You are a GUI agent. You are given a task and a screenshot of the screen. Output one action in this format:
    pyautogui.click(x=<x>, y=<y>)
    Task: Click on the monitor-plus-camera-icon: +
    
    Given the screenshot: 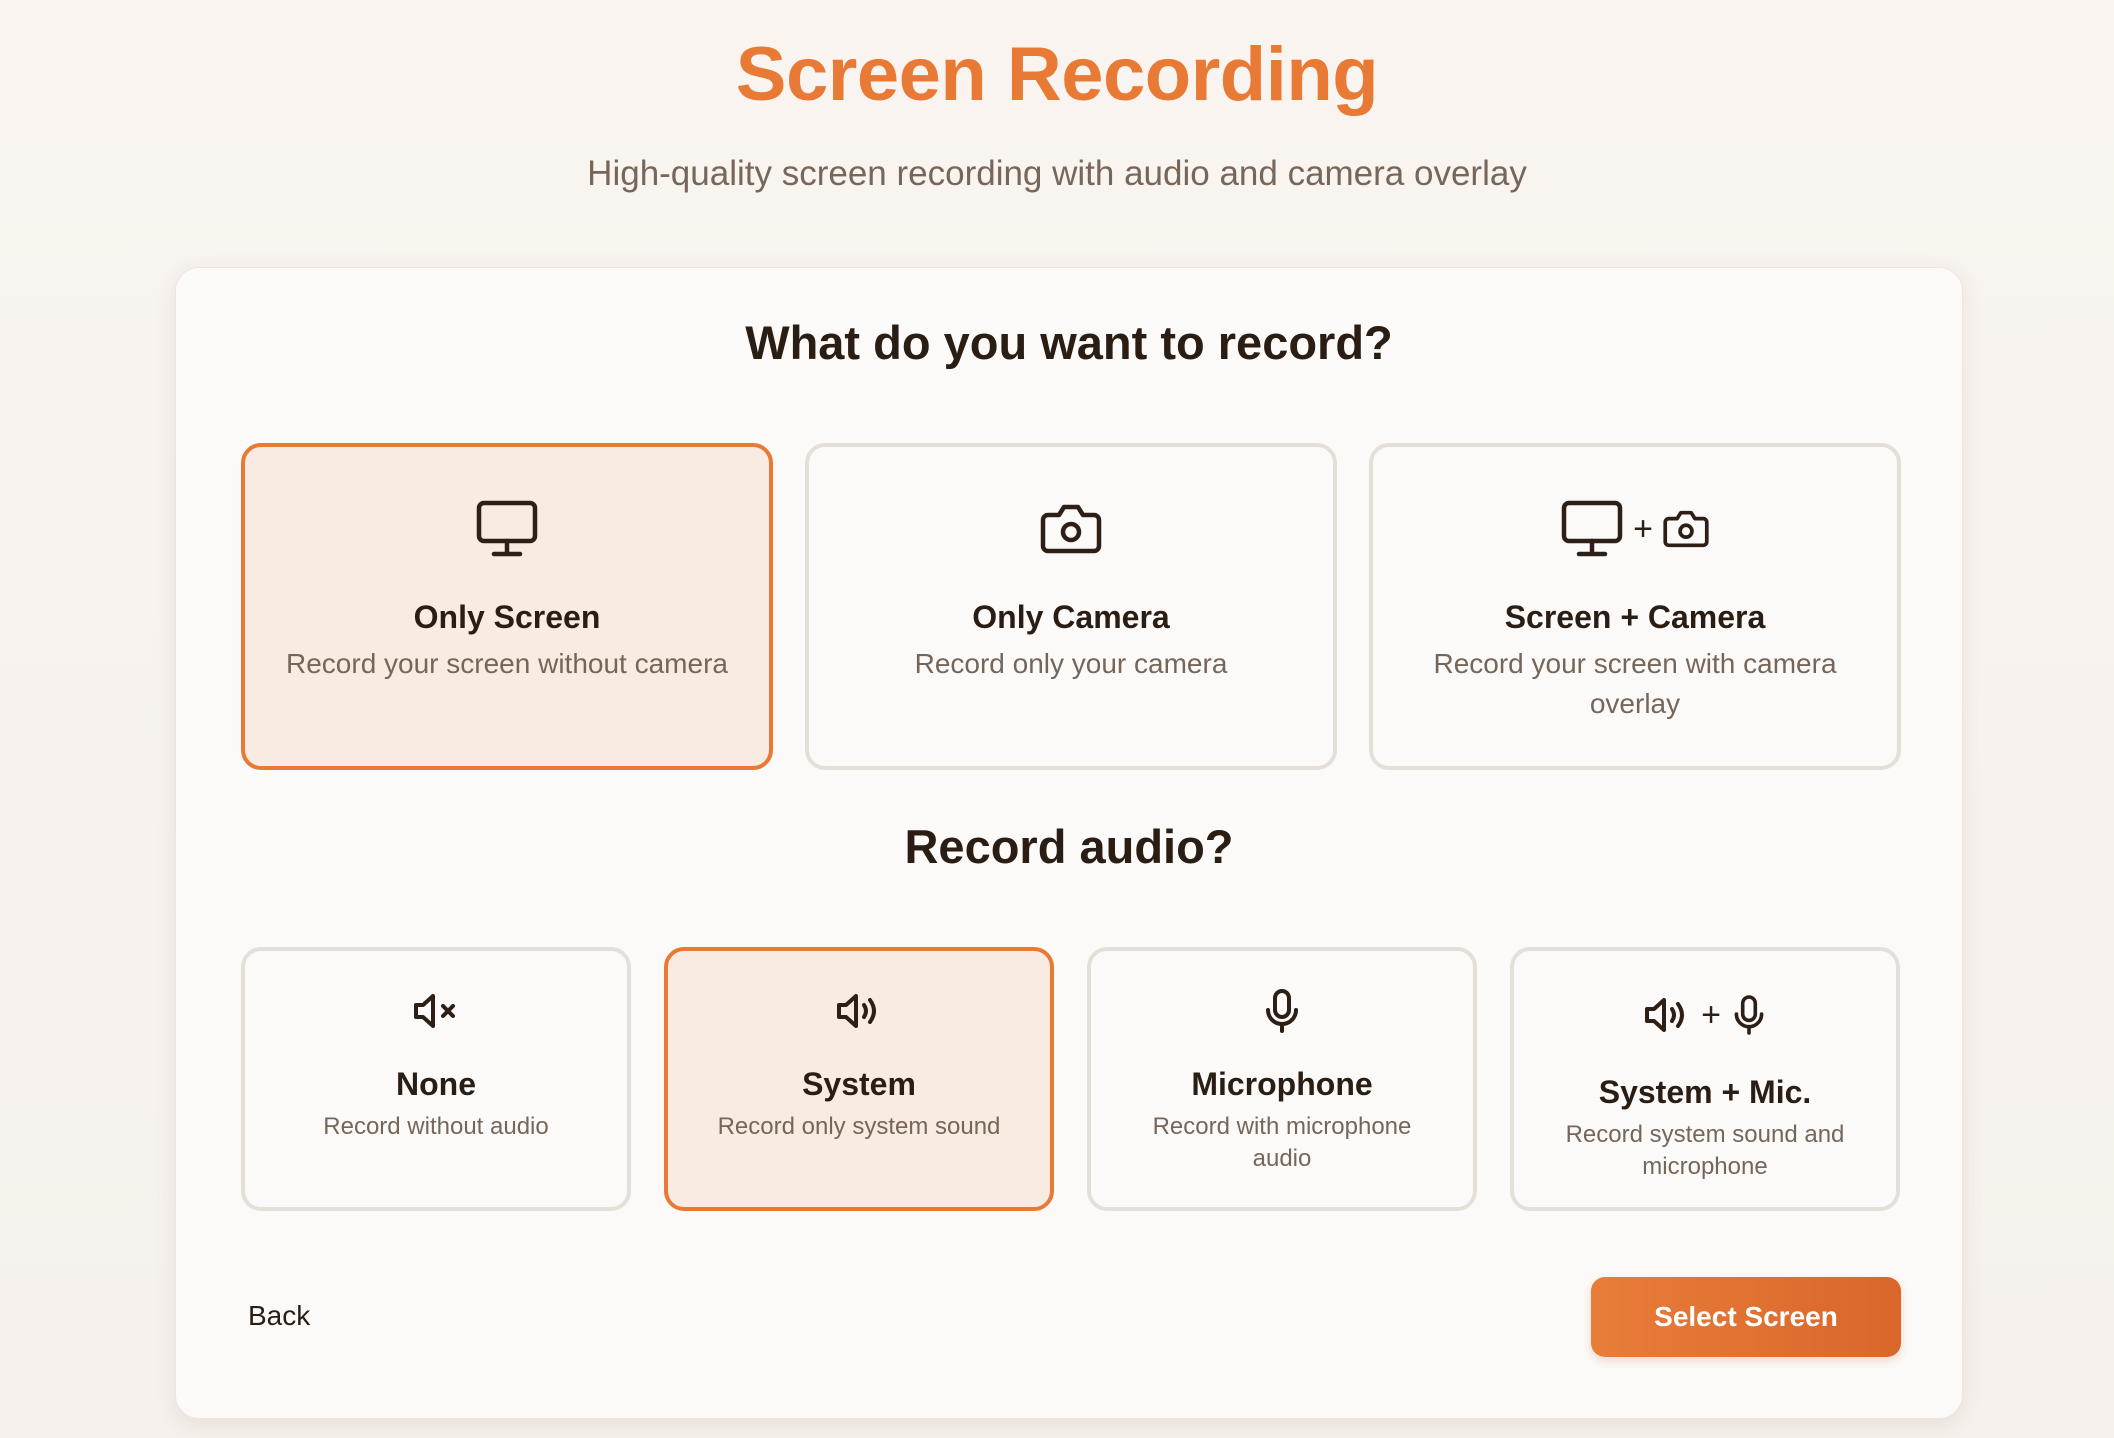 What is the action you would take?
    pyautogui.click(x=1635, y=529)
    